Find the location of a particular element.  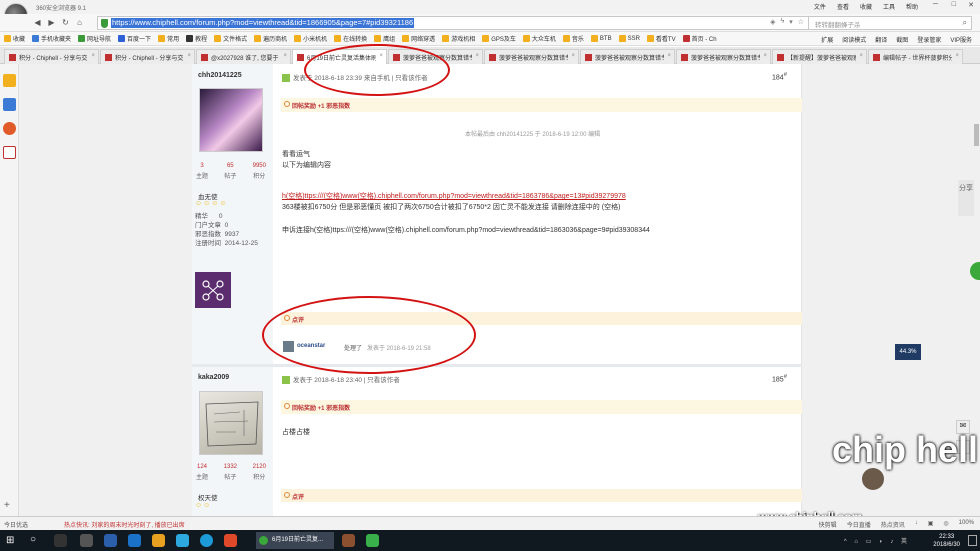

folder-icon is located at coordinates (158, 540).